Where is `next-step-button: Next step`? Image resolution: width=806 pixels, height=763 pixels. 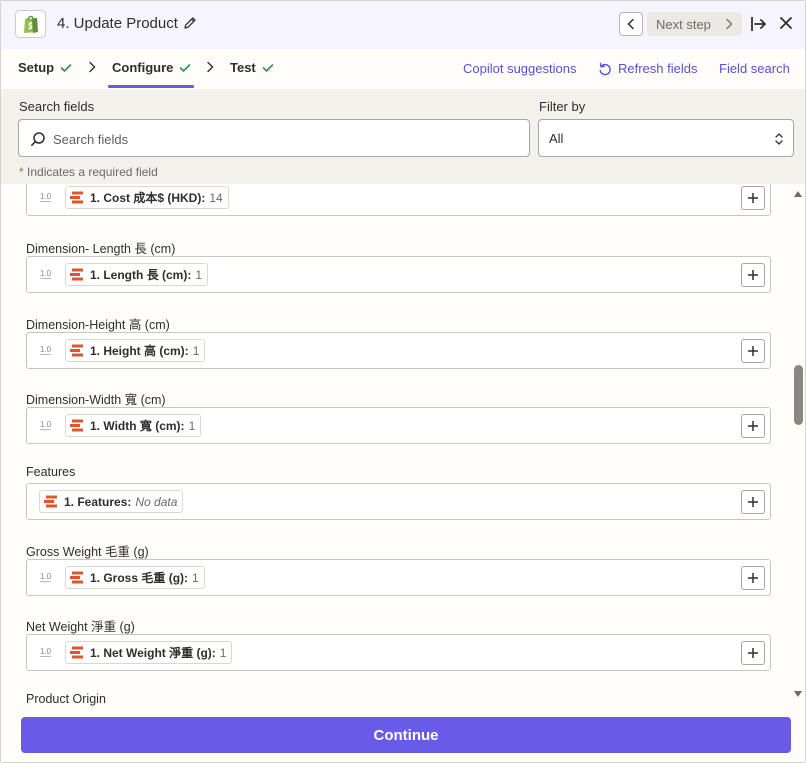 next-step-button: Next step is located at coordinates (694, 24).